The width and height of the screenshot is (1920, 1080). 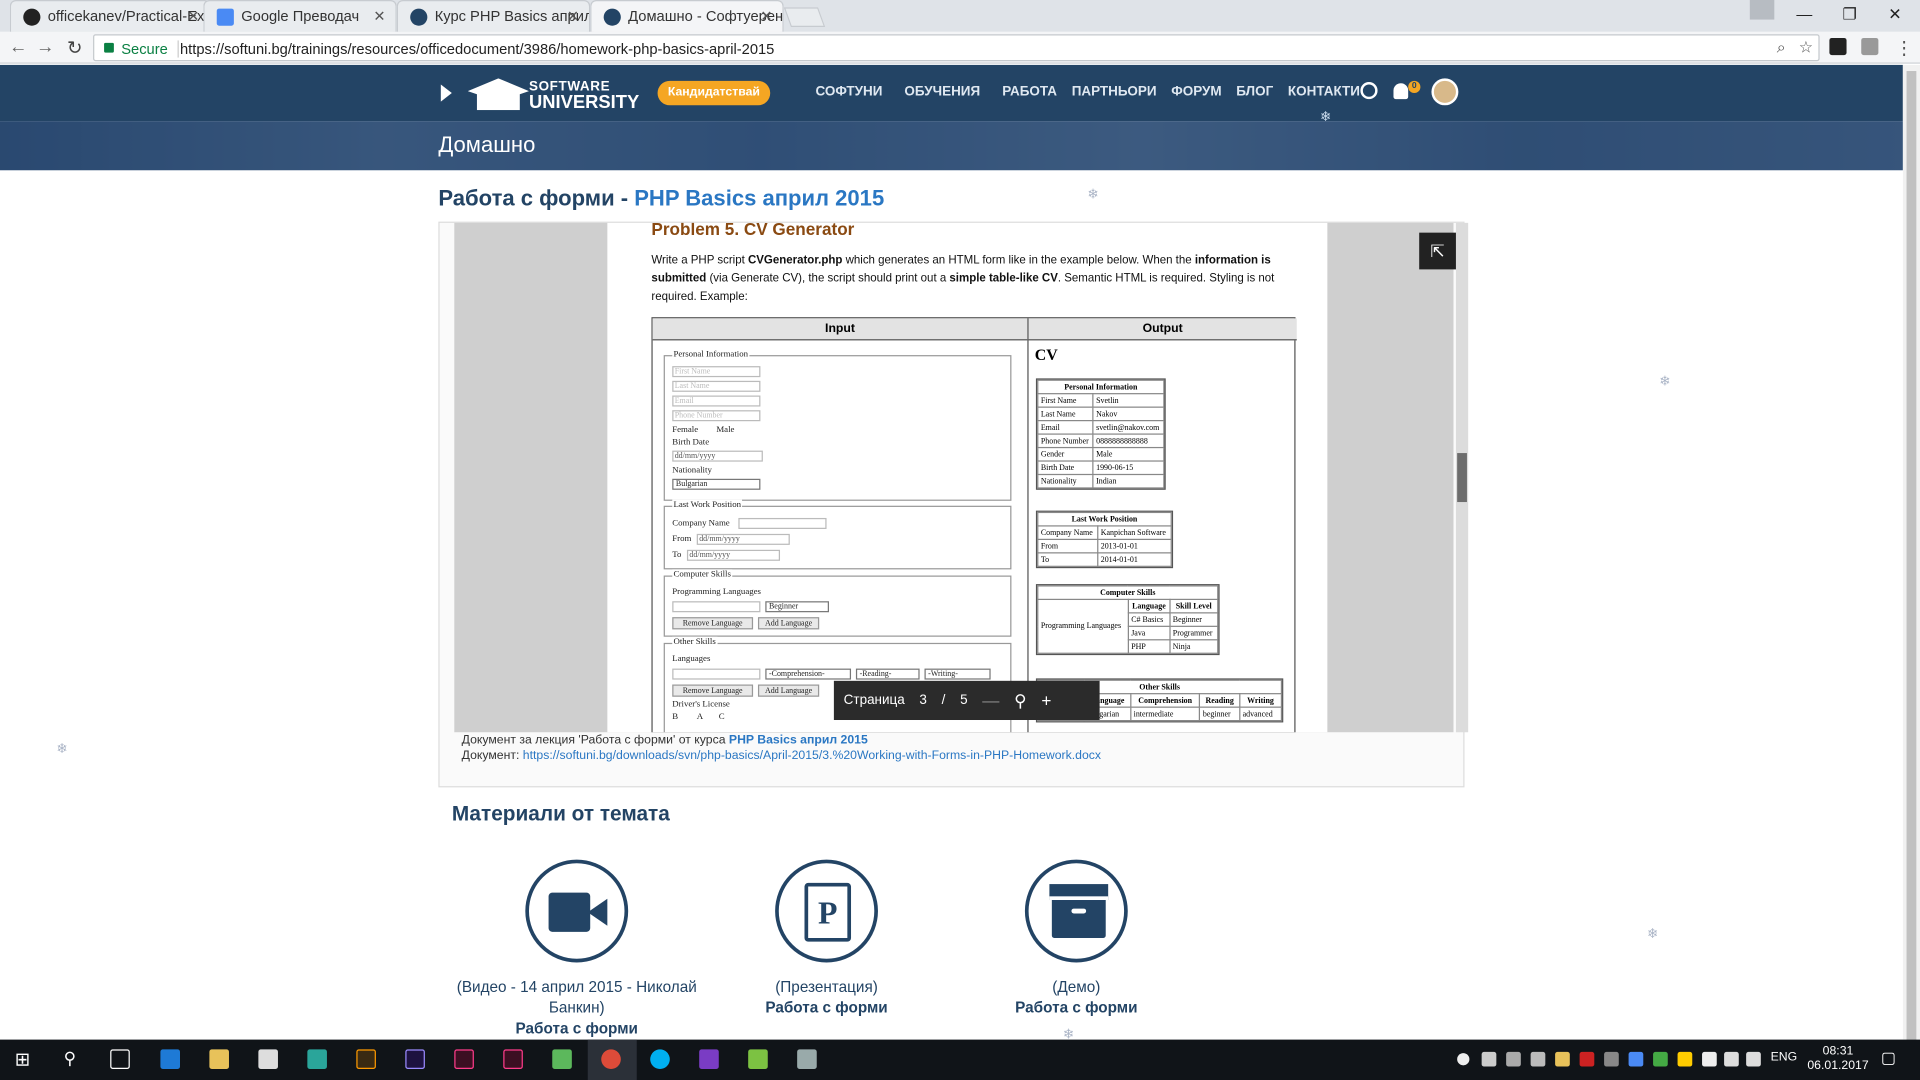 I want to click on page-current: 3, so click(x=923, y=700).